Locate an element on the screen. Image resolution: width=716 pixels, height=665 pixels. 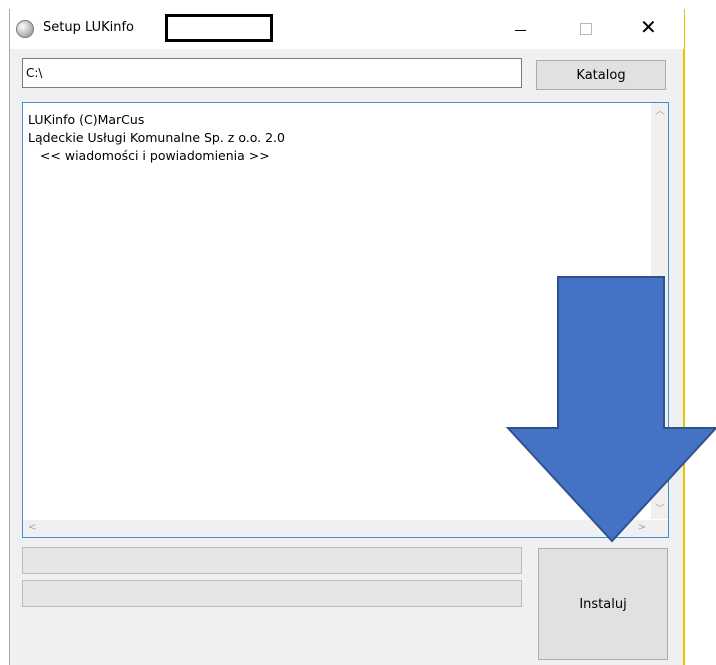
text-line: LUKinfo (C)MarCus is located at coordinates (86, 119).